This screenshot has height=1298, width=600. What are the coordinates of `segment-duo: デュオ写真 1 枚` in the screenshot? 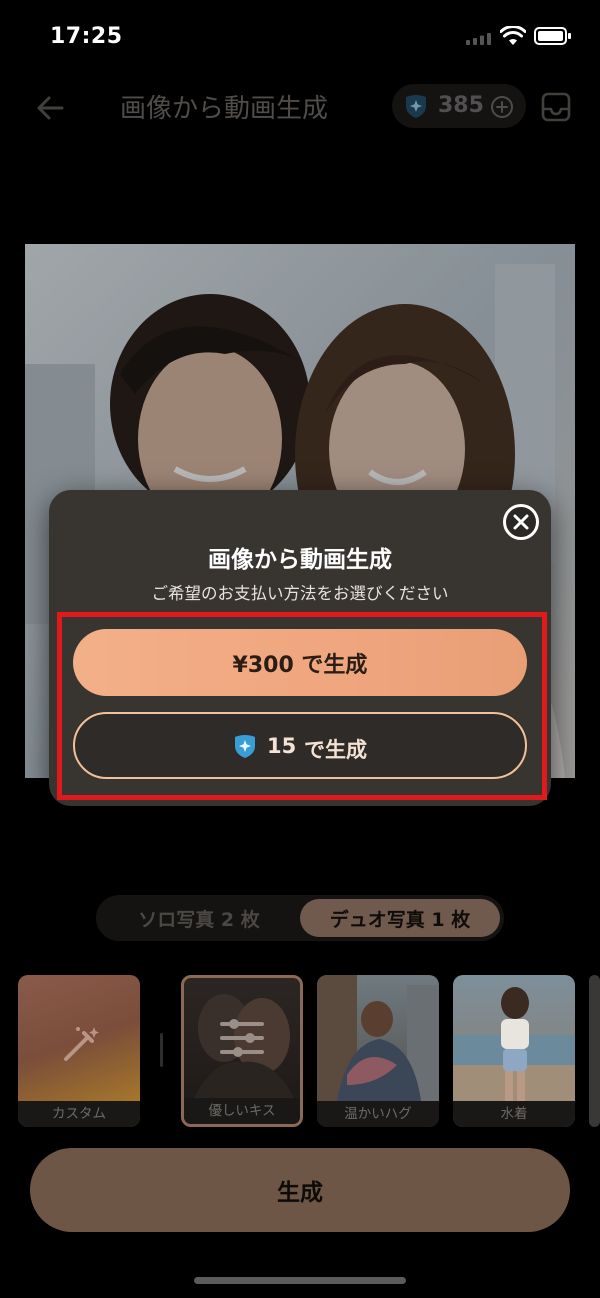 It's located at (400, 918).